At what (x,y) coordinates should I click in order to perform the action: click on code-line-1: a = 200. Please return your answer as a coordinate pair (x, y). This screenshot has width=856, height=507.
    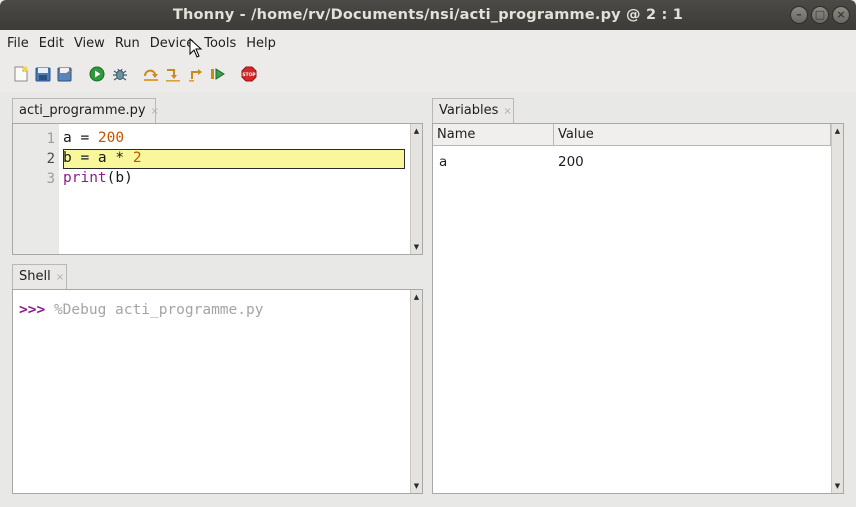
    Looking at the image, I should click on (93, 138).